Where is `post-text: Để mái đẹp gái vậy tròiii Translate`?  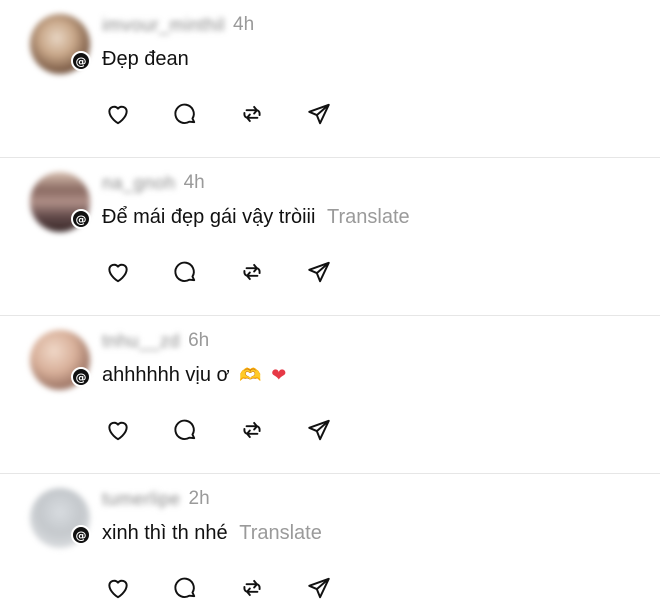 post-text: Để mái đẹp gái vậy tròiii Translate is located at coordinates (256, 217).